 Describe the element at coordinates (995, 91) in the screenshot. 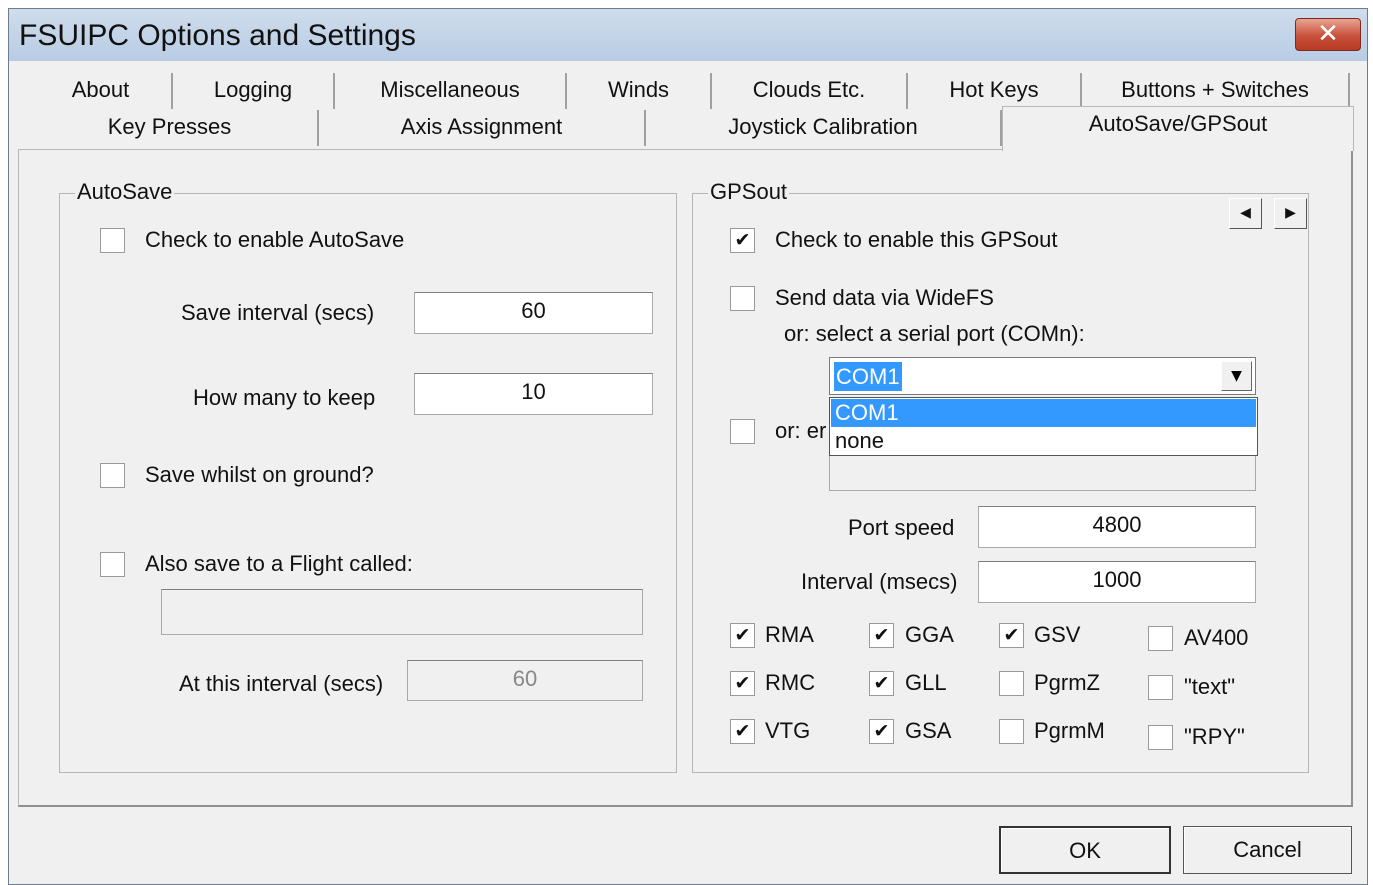

I see `tab-hot-keys: Hot Keys` at that location.